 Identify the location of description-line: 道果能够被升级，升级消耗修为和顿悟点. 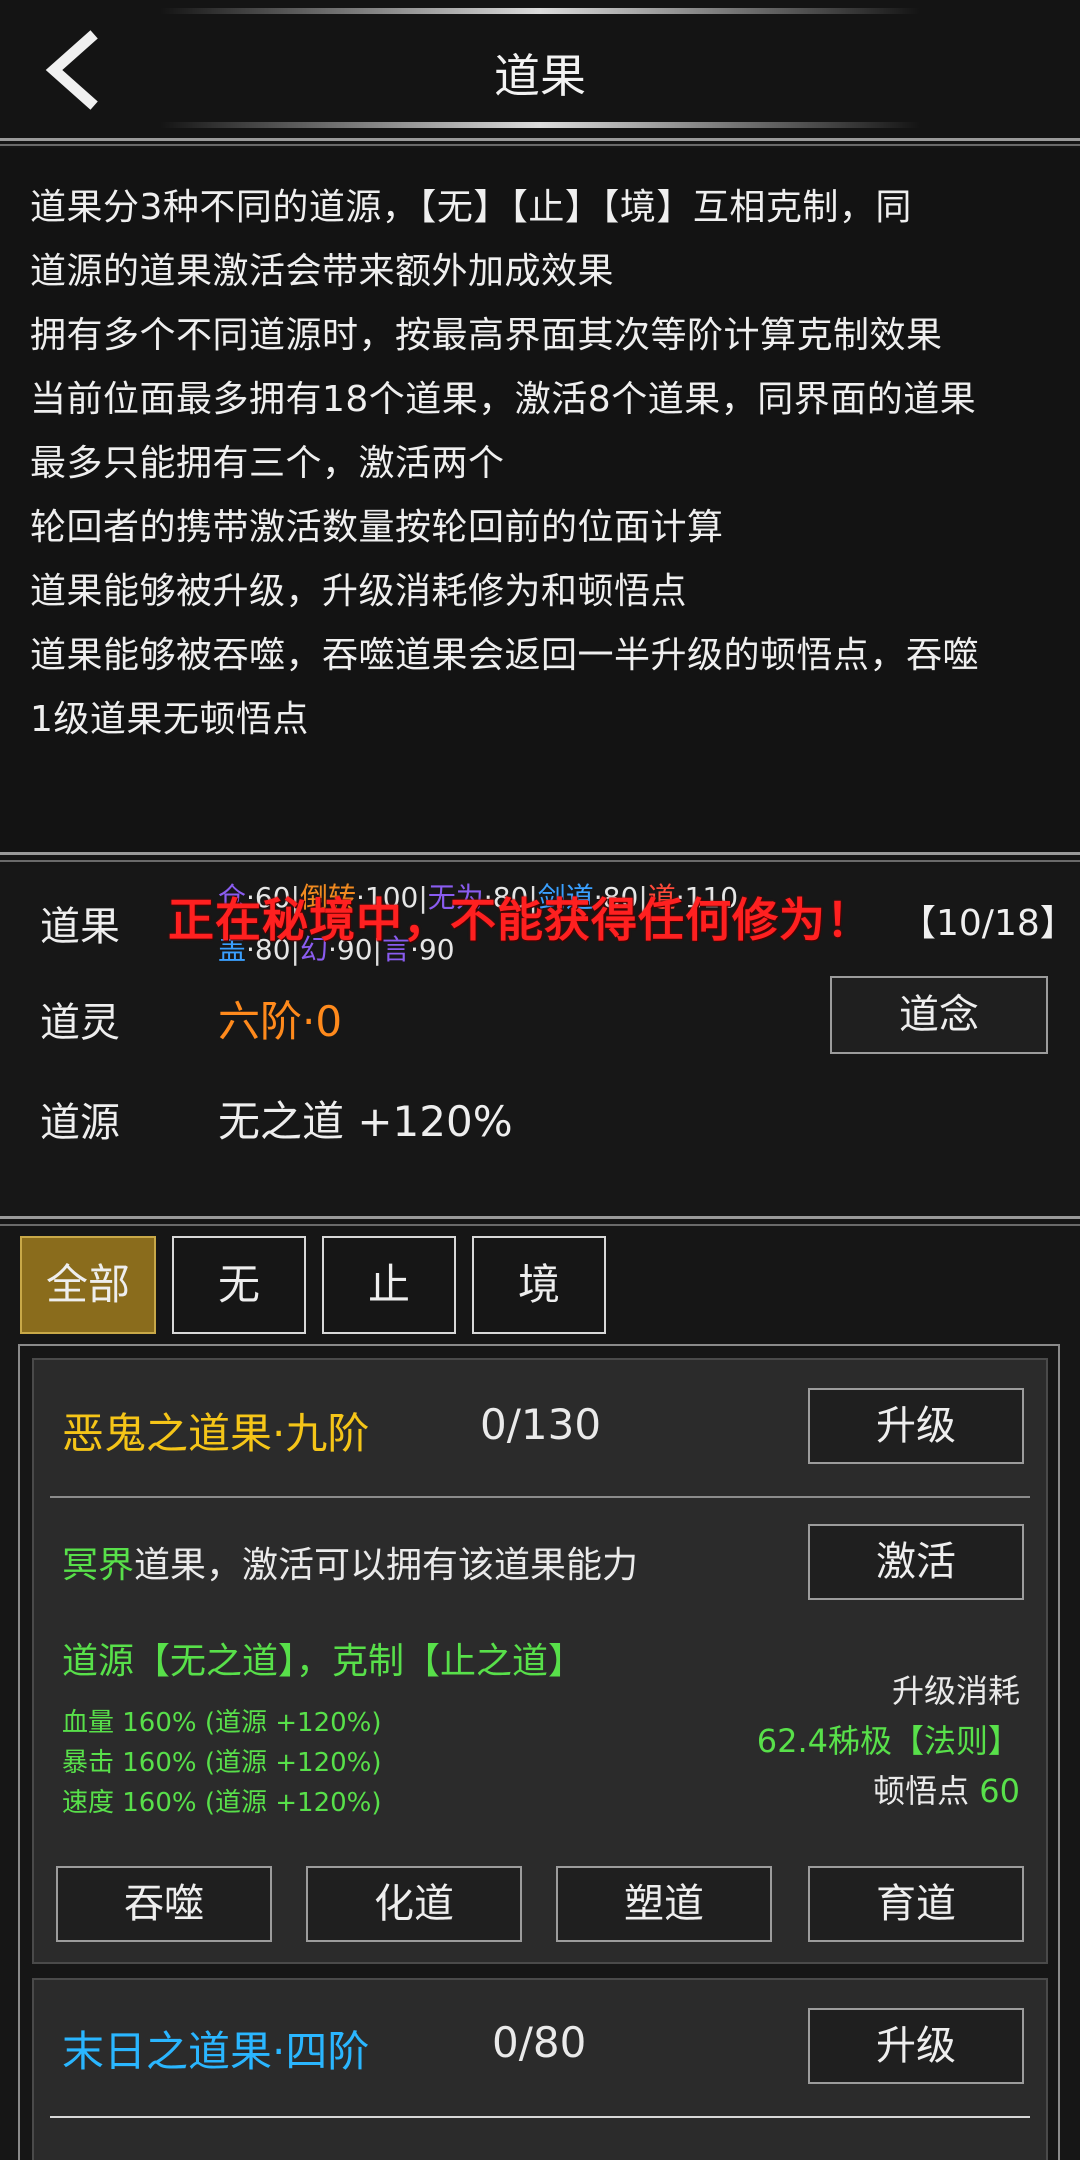
(359, 591).